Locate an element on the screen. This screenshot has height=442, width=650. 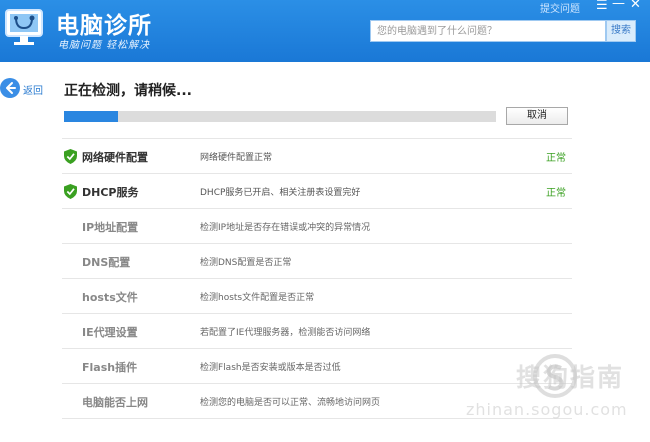
check-name: IE代理设置 is located at coordinates (110, 332).